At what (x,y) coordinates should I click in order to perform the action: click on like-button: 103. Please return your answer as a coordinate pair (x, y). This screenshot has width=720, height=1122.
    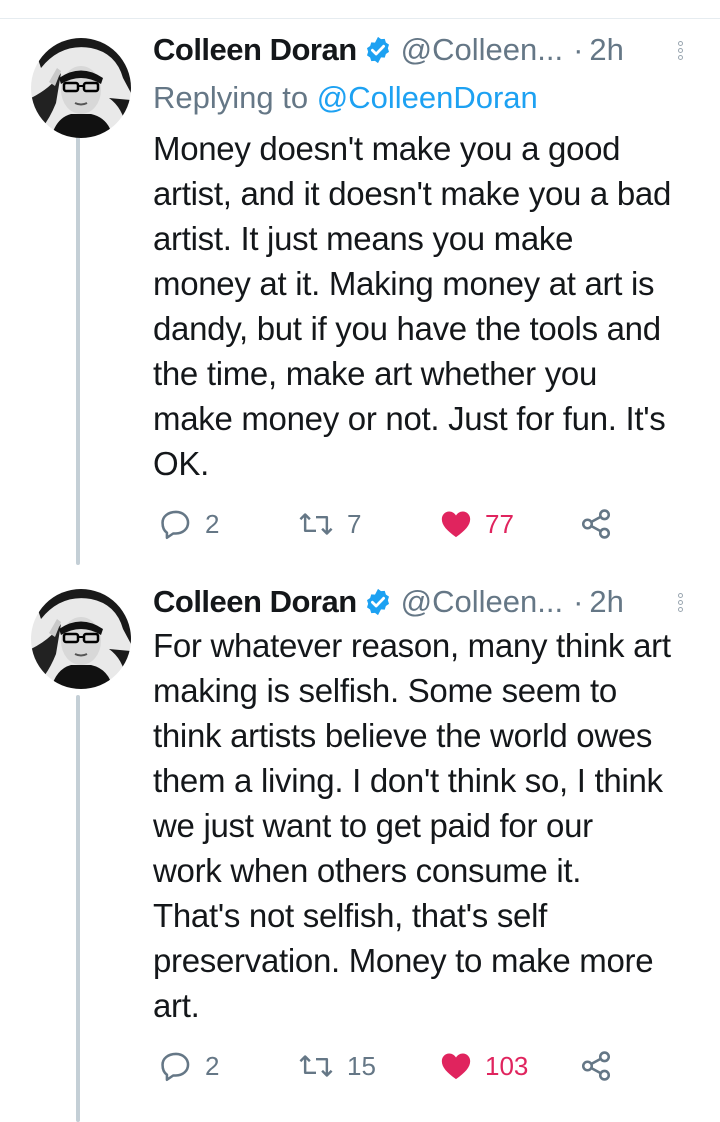
    Looking at the image, I should click on (483, 1066).